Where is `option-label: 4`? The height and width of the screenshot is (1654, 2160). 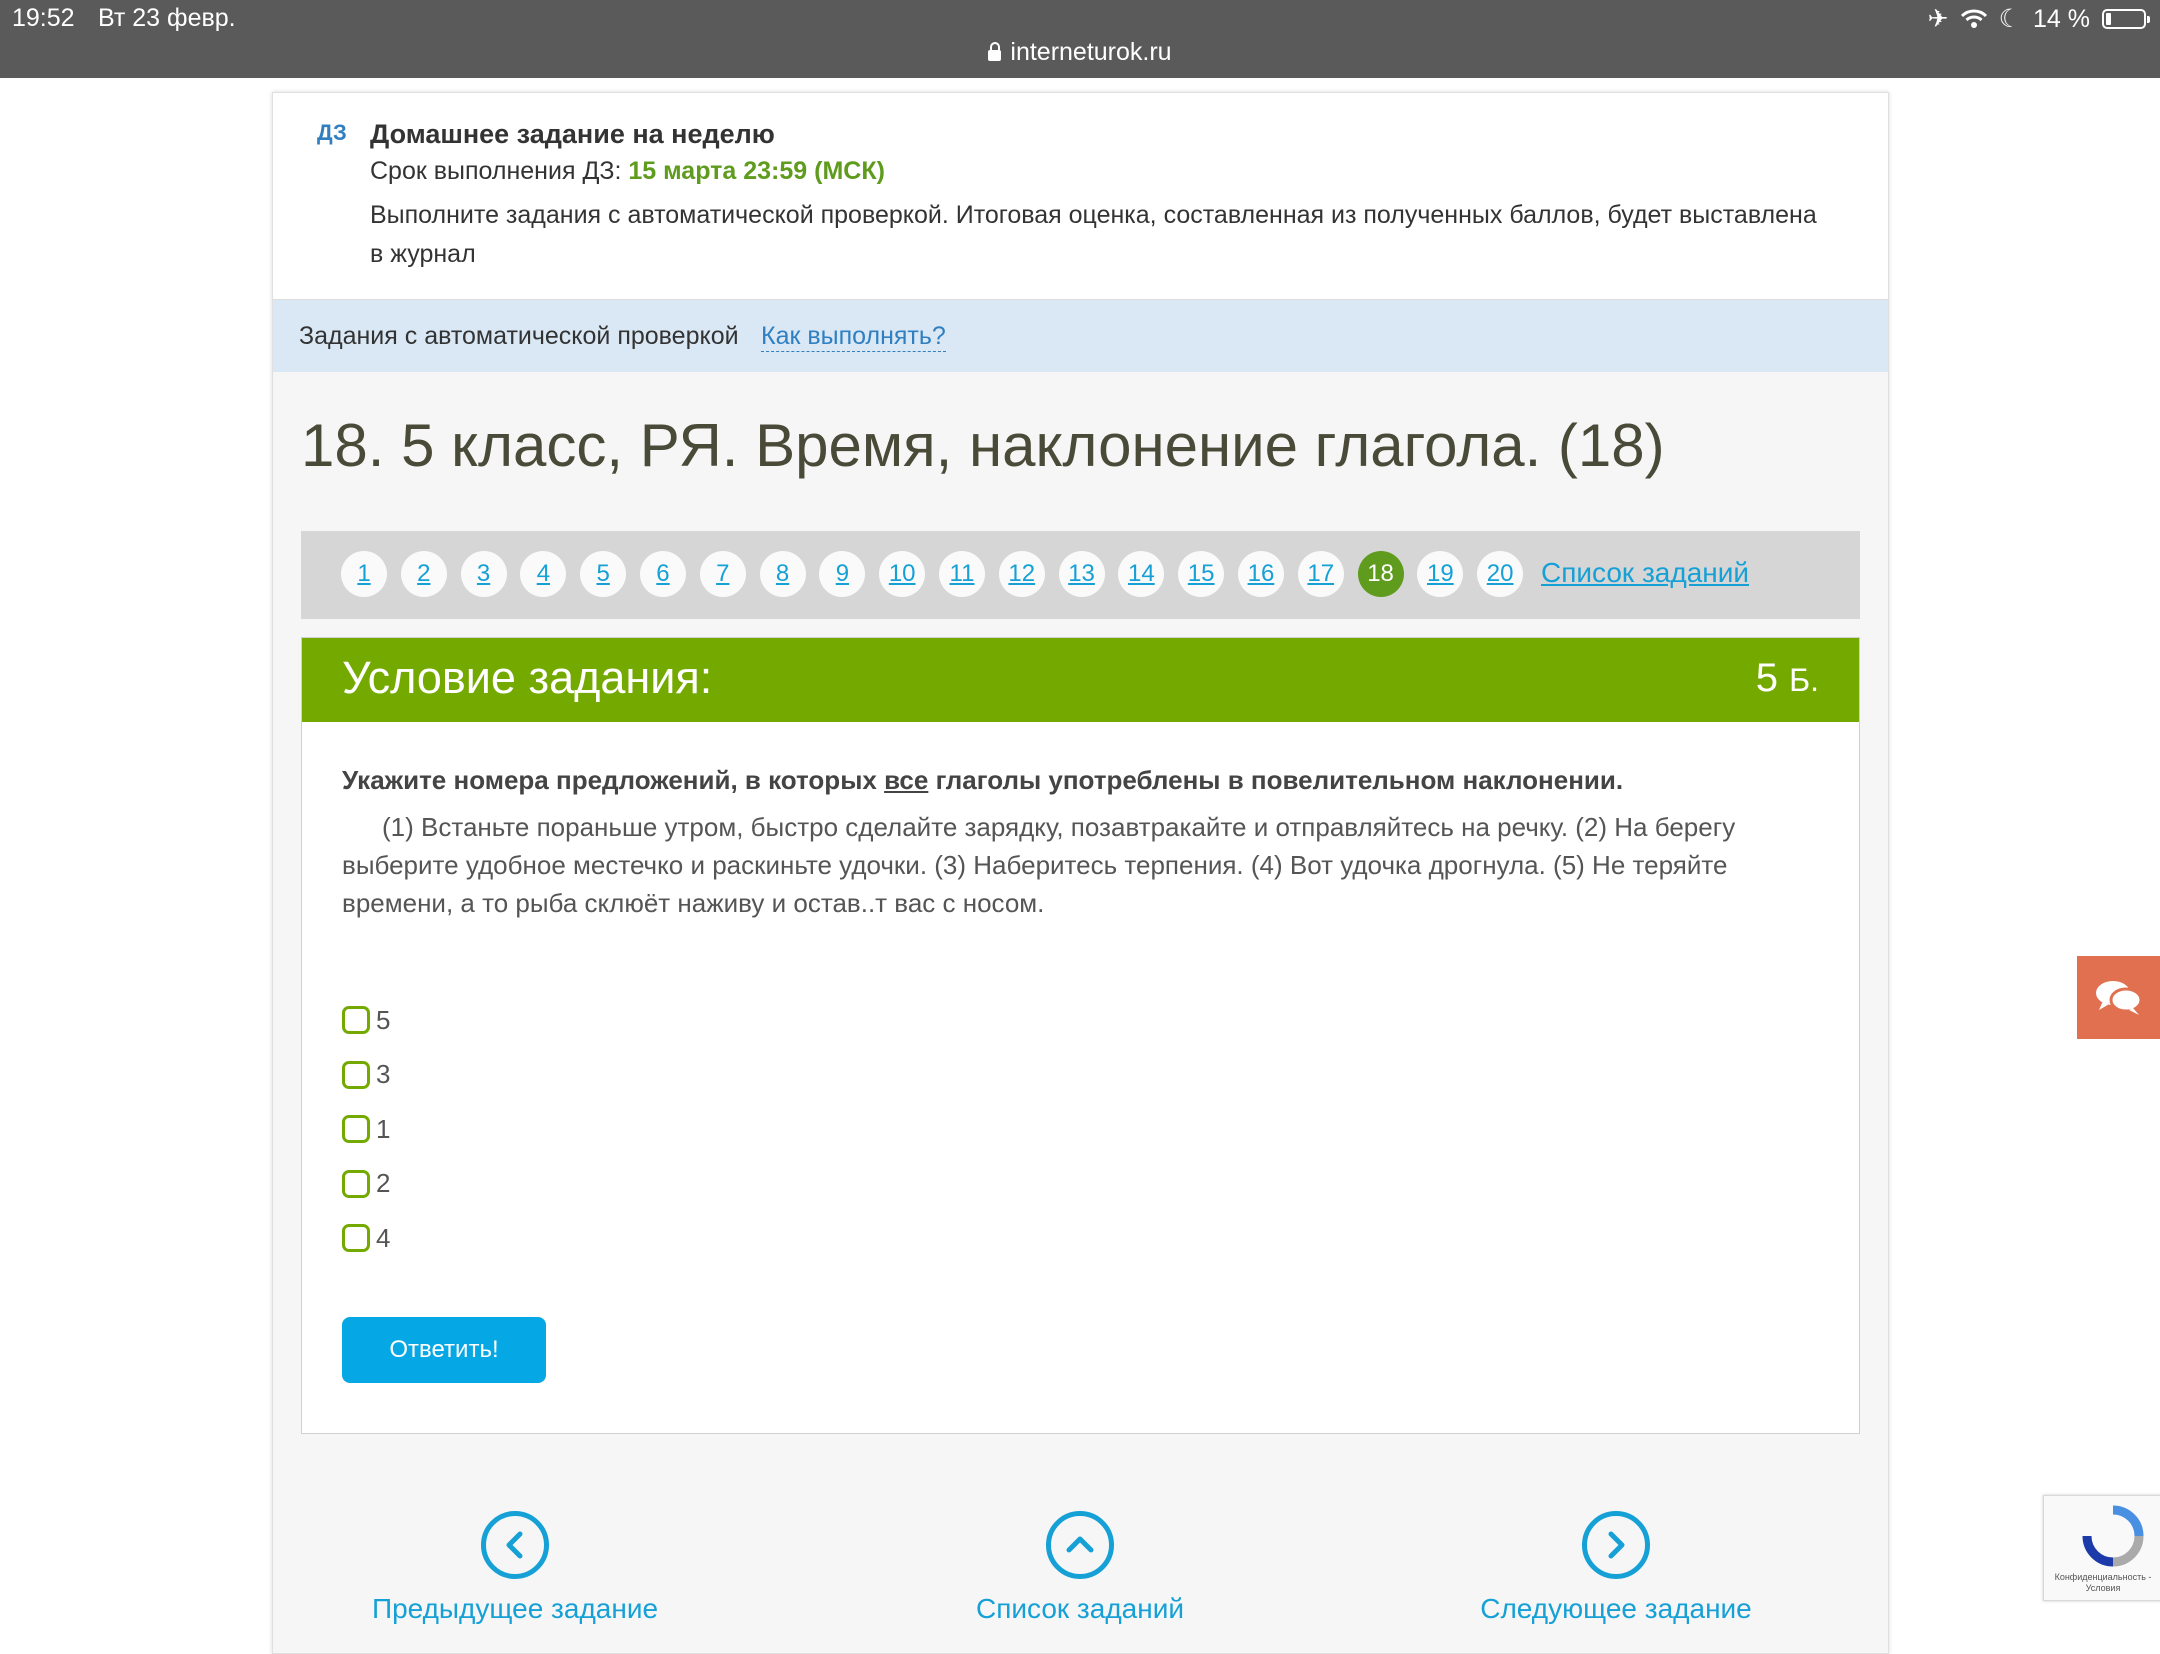 option-label: 4 is located at coordinates (383, 1237).